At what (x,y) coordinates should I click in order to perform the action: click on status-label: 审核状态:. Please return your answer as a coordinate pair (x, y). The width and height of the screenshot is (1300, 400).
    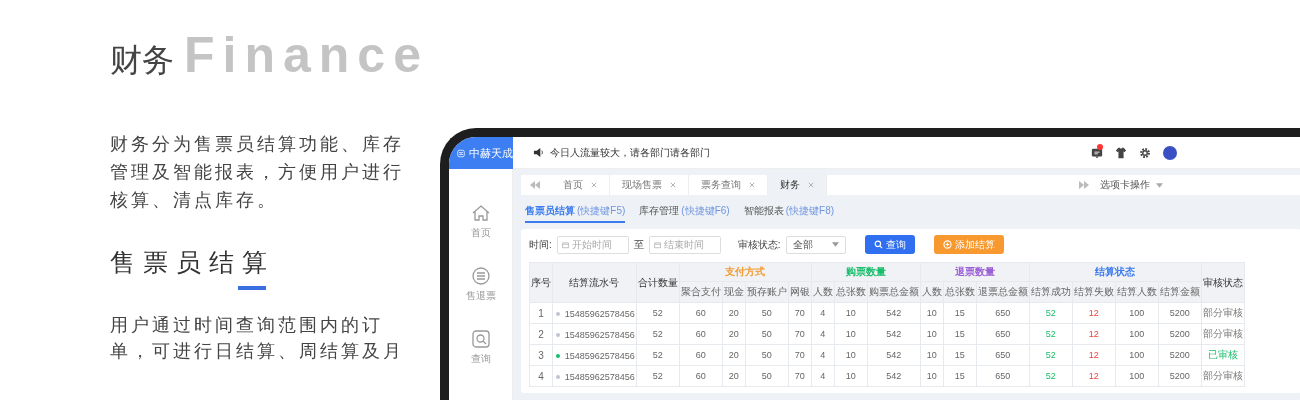
    Looking at the image, I should click on (759, 244).